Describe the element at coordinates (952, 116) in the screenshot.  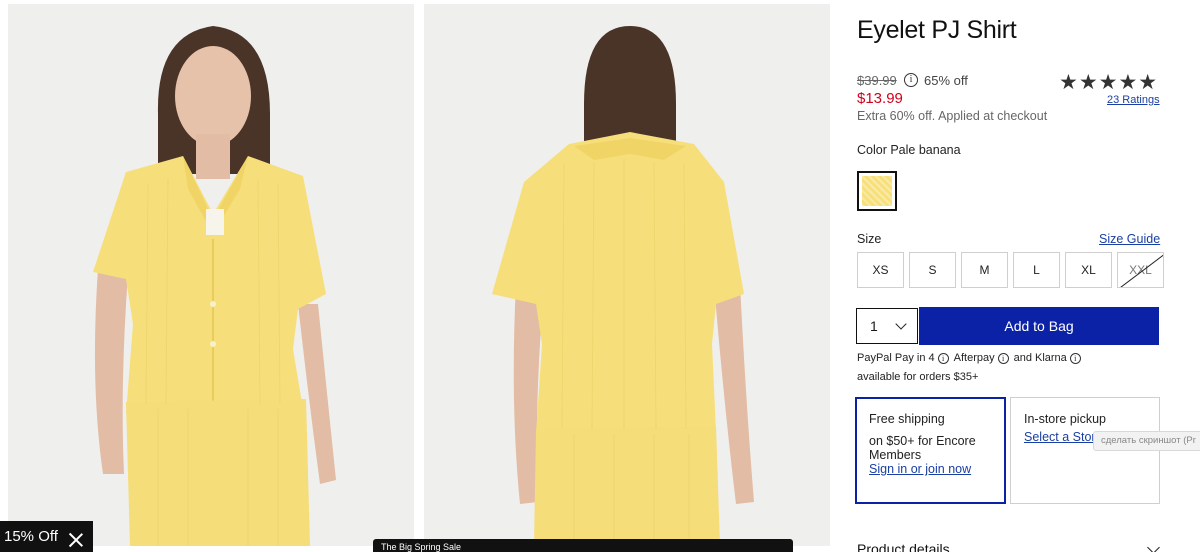
I see `extra-offer-text: Extra 60% off. Applied at checkout` at that location.